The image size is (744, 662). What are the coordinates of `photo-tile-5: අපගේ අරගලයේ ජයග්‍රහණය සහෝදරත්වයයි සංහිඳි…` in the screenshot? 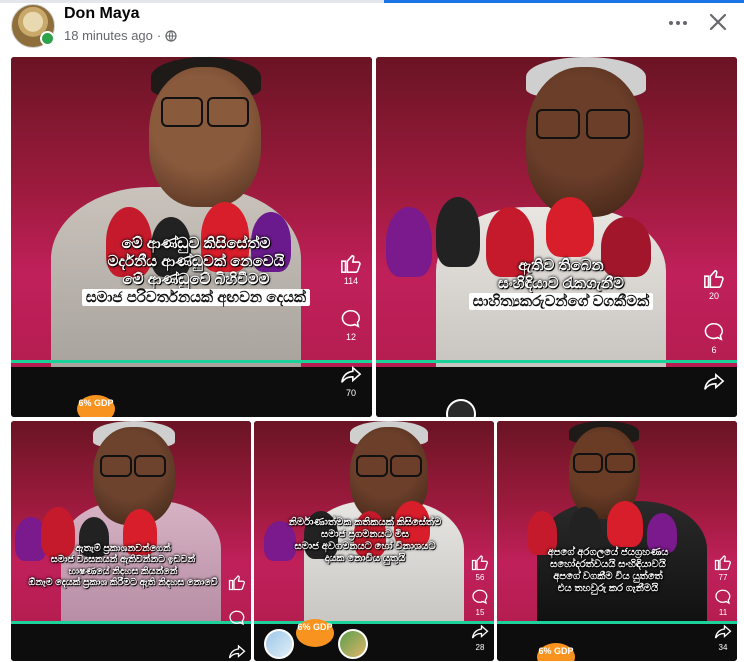 It's located at (617, 541).